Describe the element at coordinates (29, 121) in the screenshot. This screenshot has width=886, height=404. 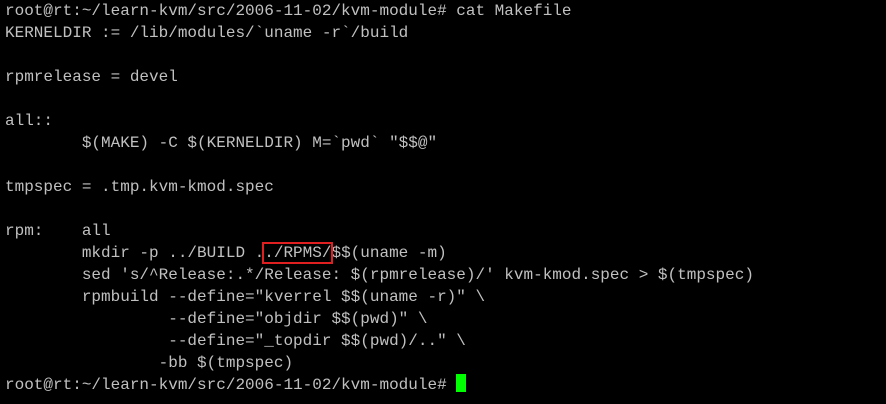
I see `terminal-line: all::` at that location.